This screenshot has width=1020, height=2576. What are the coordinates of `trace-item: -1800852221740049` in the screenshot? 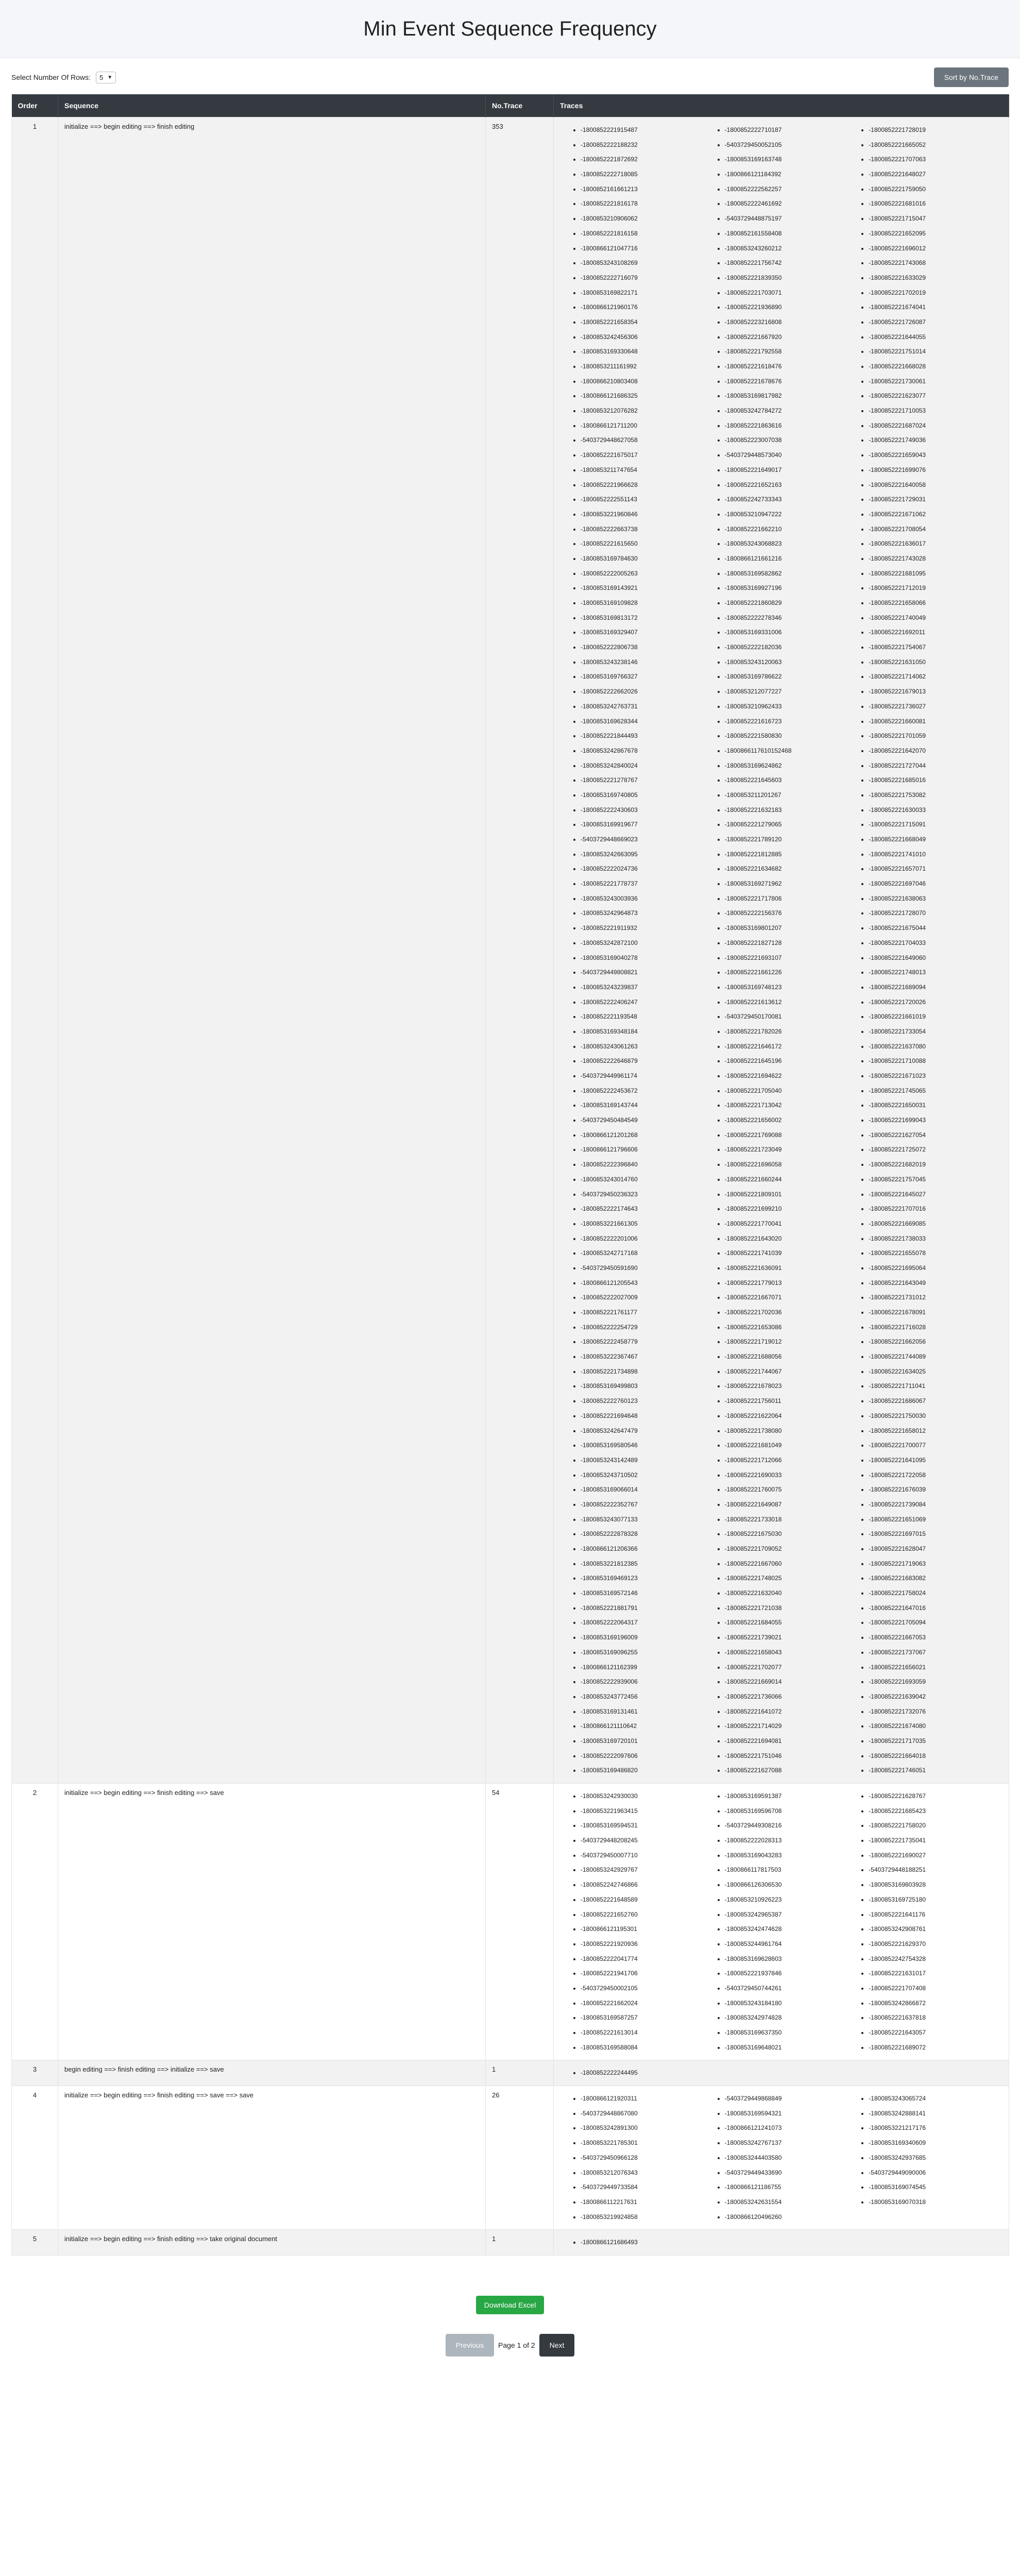 It's located at (935, 618).